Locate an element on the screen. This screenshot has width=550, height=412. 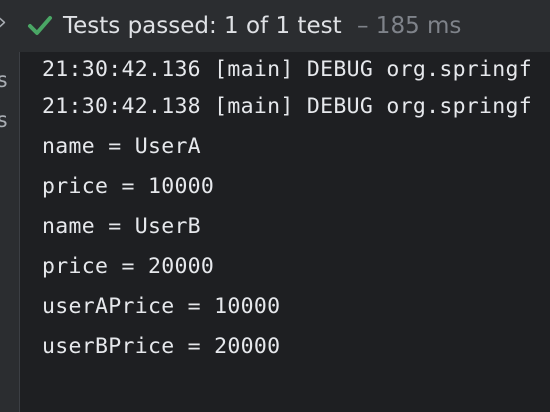
console-line: userAPrice = 10000 is located at coordinates (161, 306).